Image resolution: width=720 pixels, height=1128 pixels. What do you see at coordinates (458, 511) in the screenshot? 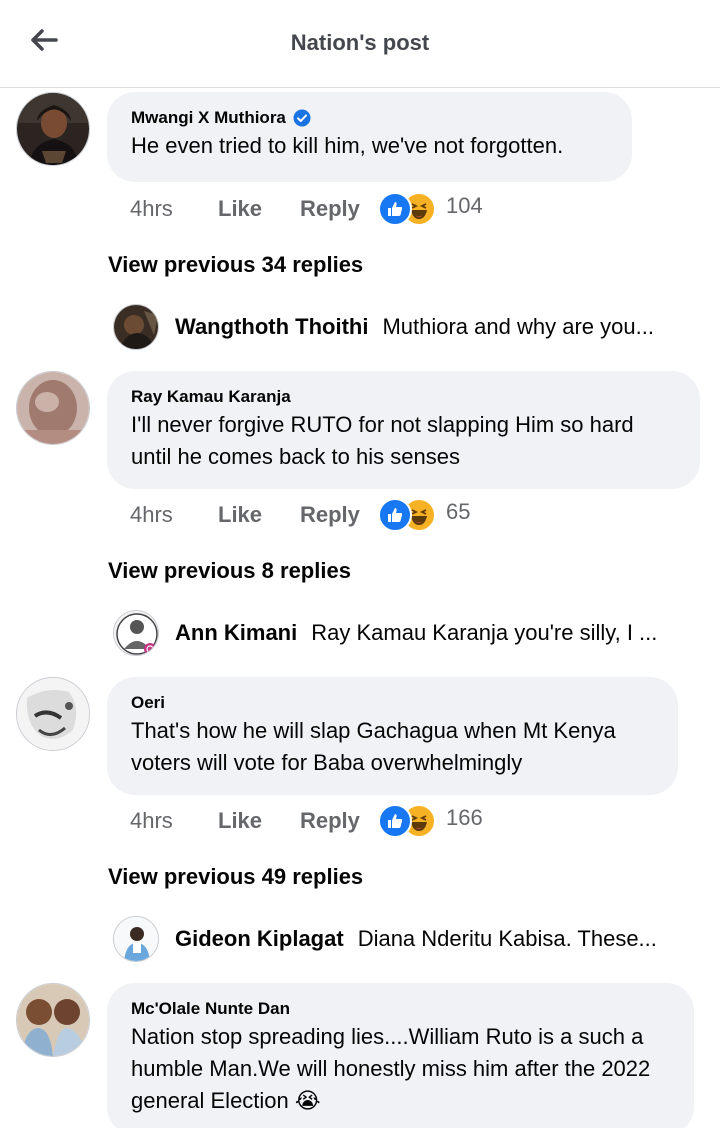
I see `reaction-count: 65` at bounding box center [458, 511].